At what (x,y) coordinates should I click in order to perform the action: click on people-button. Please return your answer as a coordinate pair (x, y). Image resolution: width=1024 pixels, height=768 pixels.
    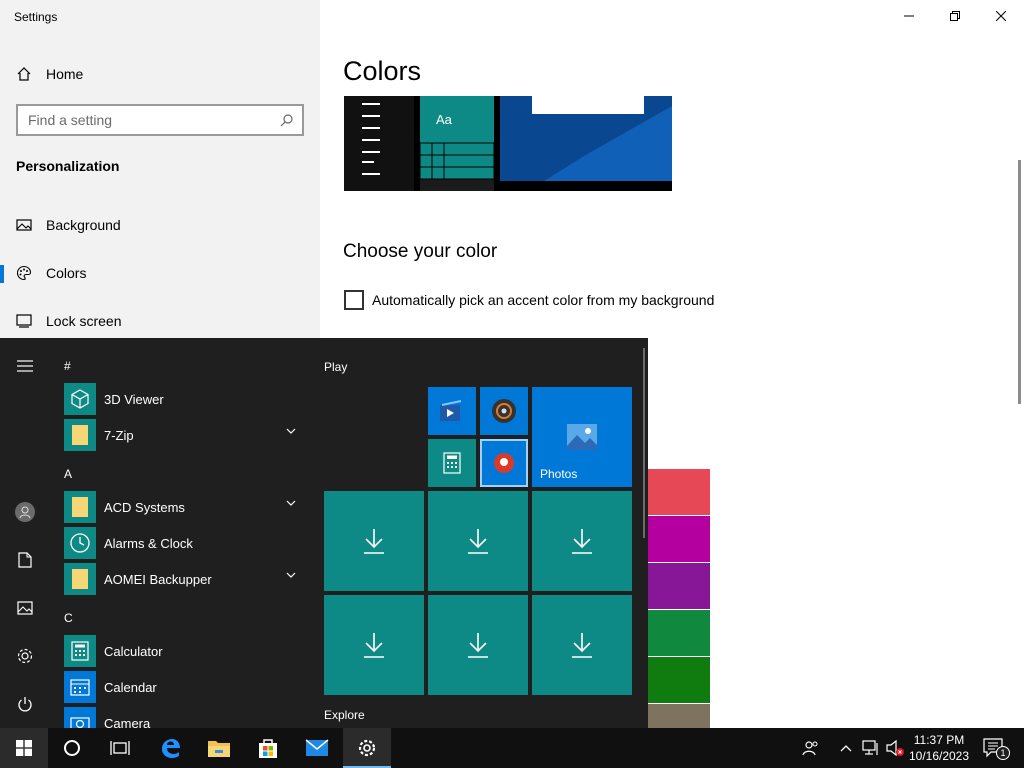
    Looking at the image, I should click on (811, 748).